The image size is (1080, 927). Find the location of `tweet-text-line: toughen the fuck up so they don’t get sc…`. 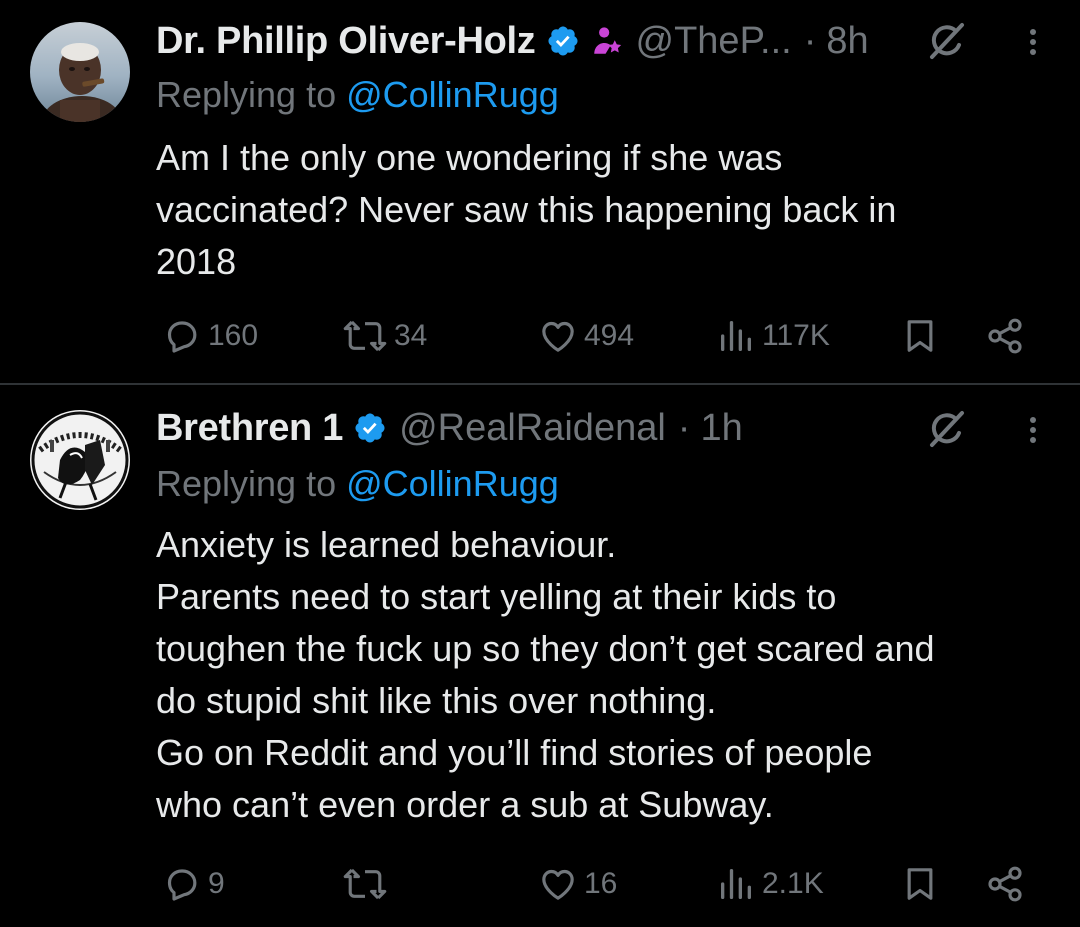

tweet-text-line: toughen the fuck up so they don’t get sc… is located at coordinates (545, 648).